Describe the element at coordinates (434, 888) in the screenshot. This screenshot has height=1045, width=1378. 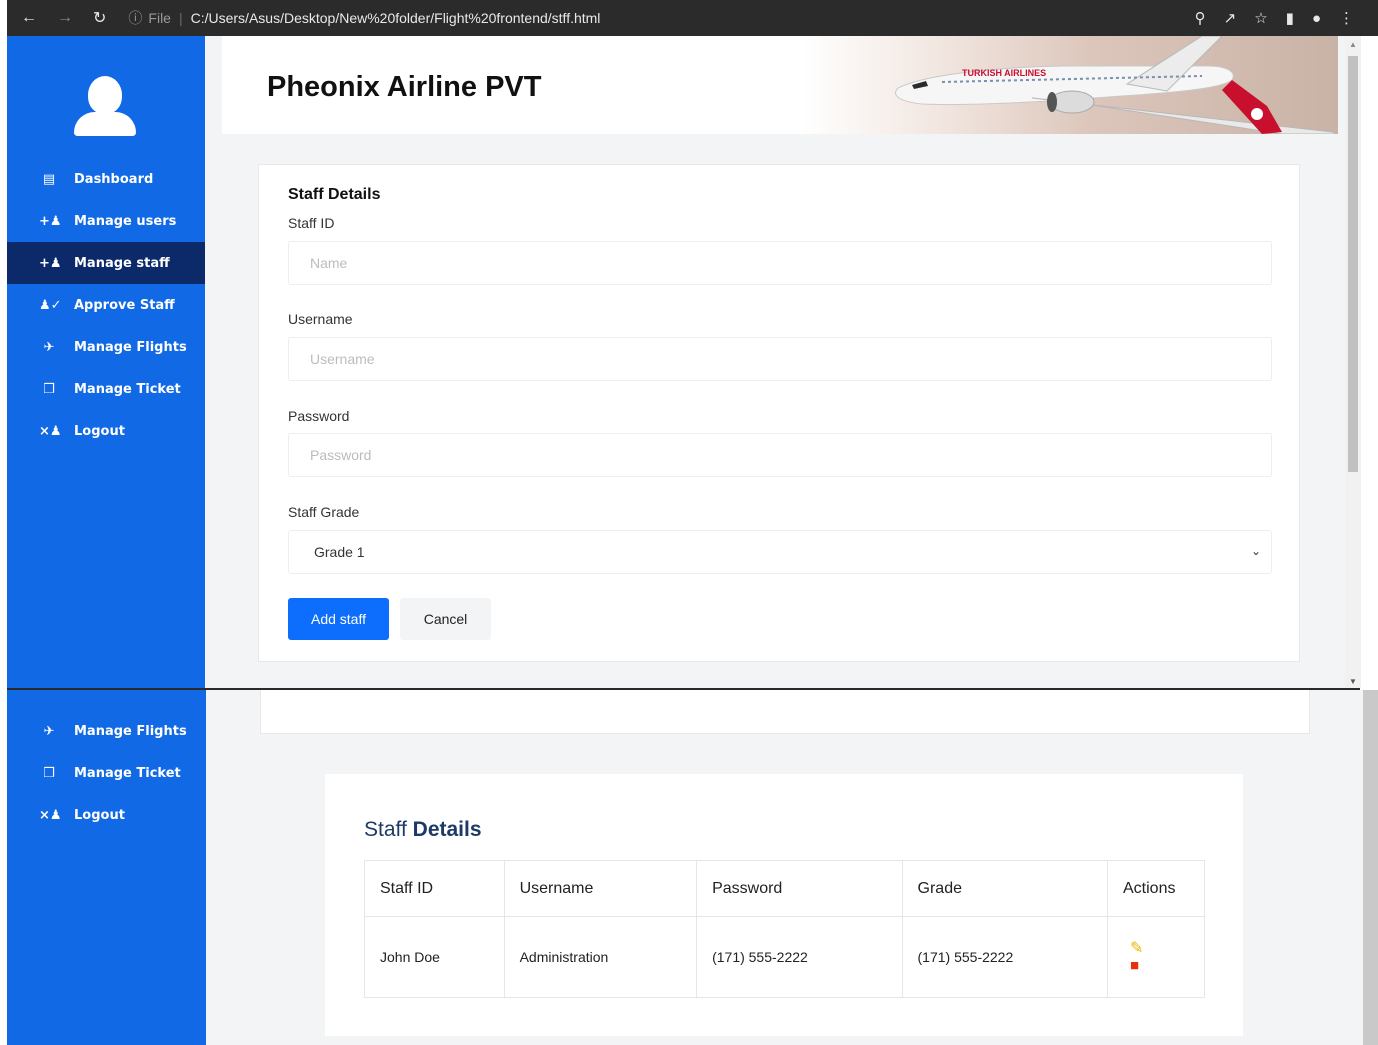
I see `column-header-staff-id: Staff ID` at that location.